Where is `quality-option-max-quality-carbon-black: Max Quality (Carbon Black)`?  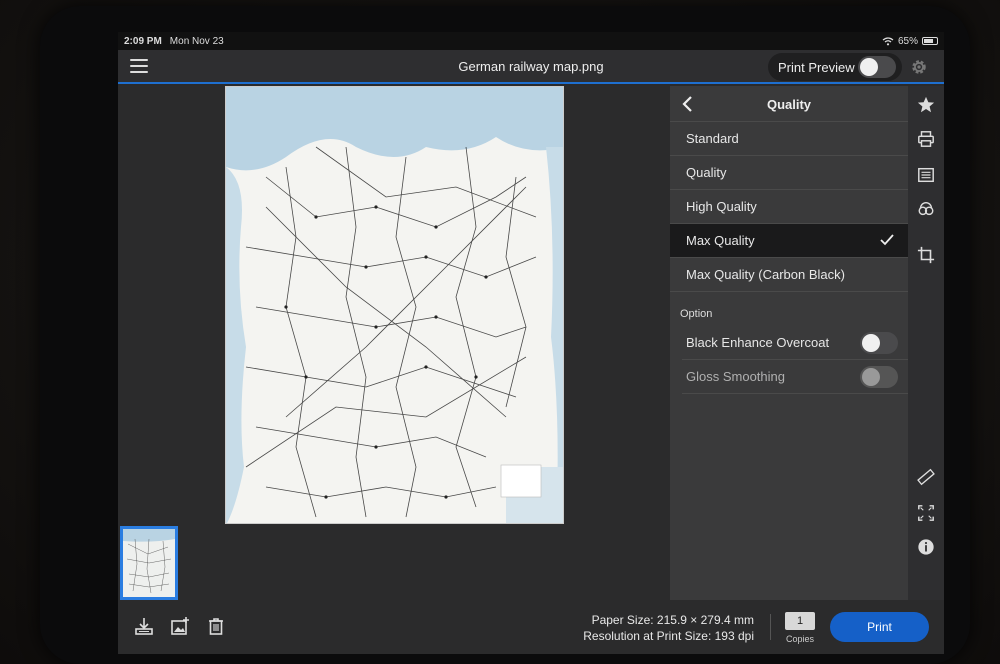
quality-option-max-quality-carbon-black: Max Quality (Carbon Black) is located at coordinates (789, 275).